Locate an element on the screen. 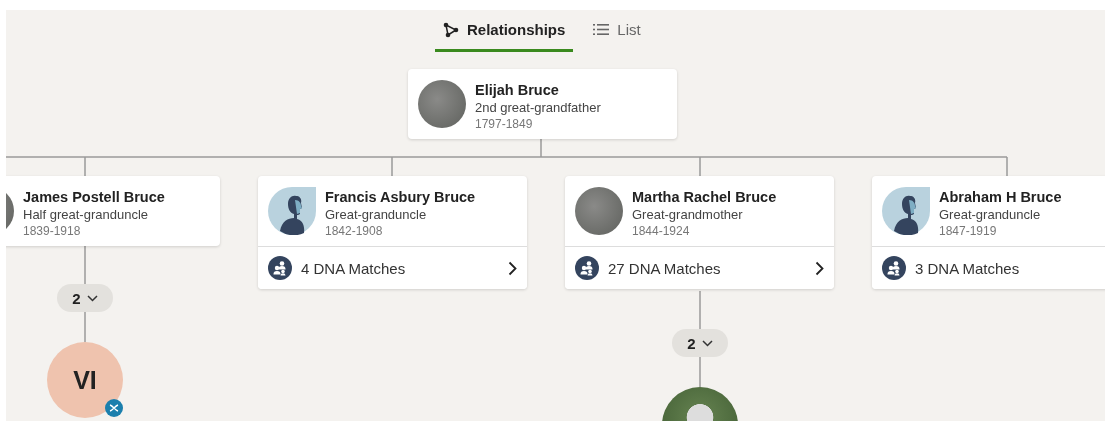  relationship-label: Great-grandmother is located at coordinates (688, 214).